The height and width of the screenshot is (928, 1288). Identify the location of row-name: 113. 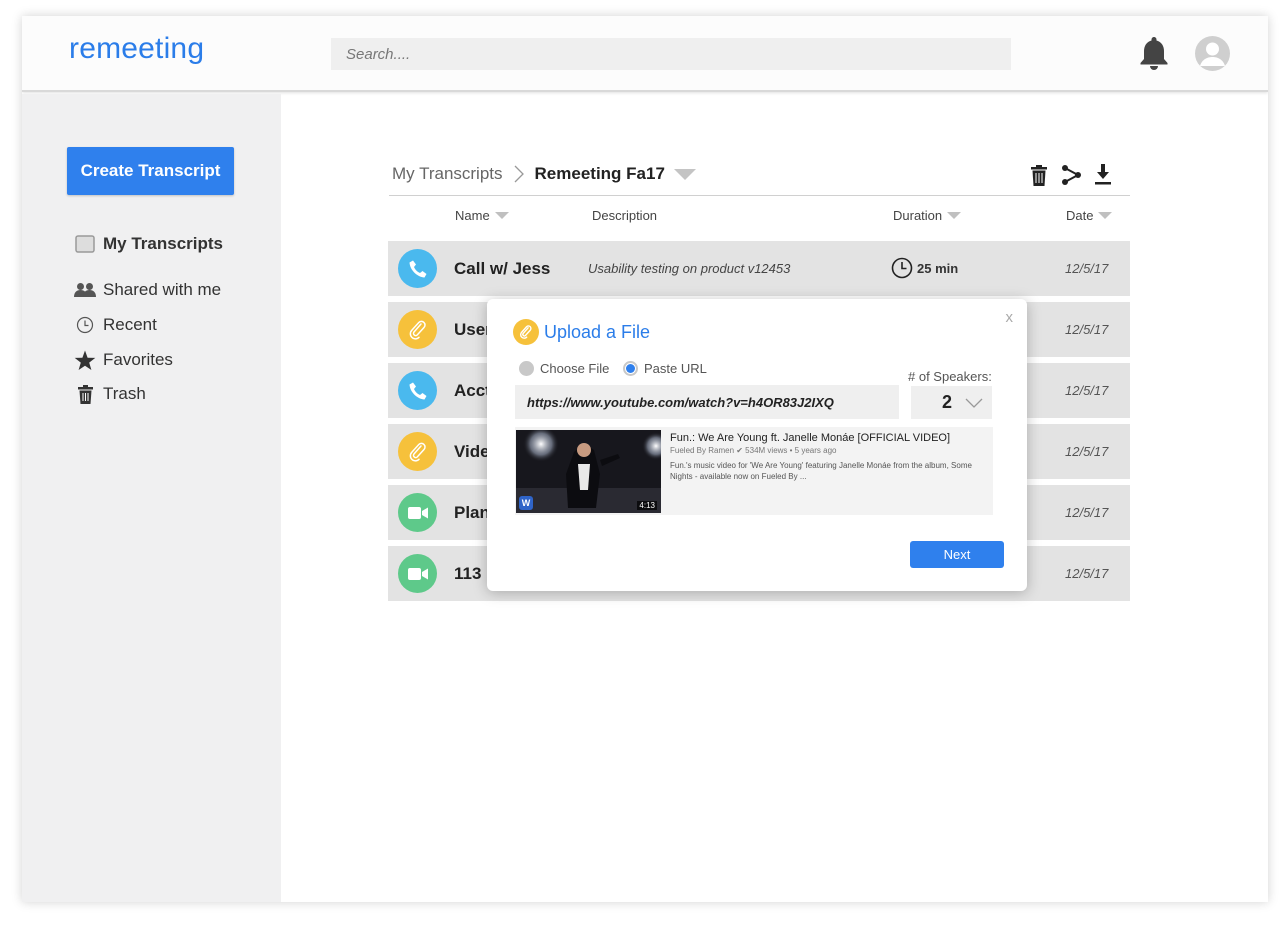
(468, 573).